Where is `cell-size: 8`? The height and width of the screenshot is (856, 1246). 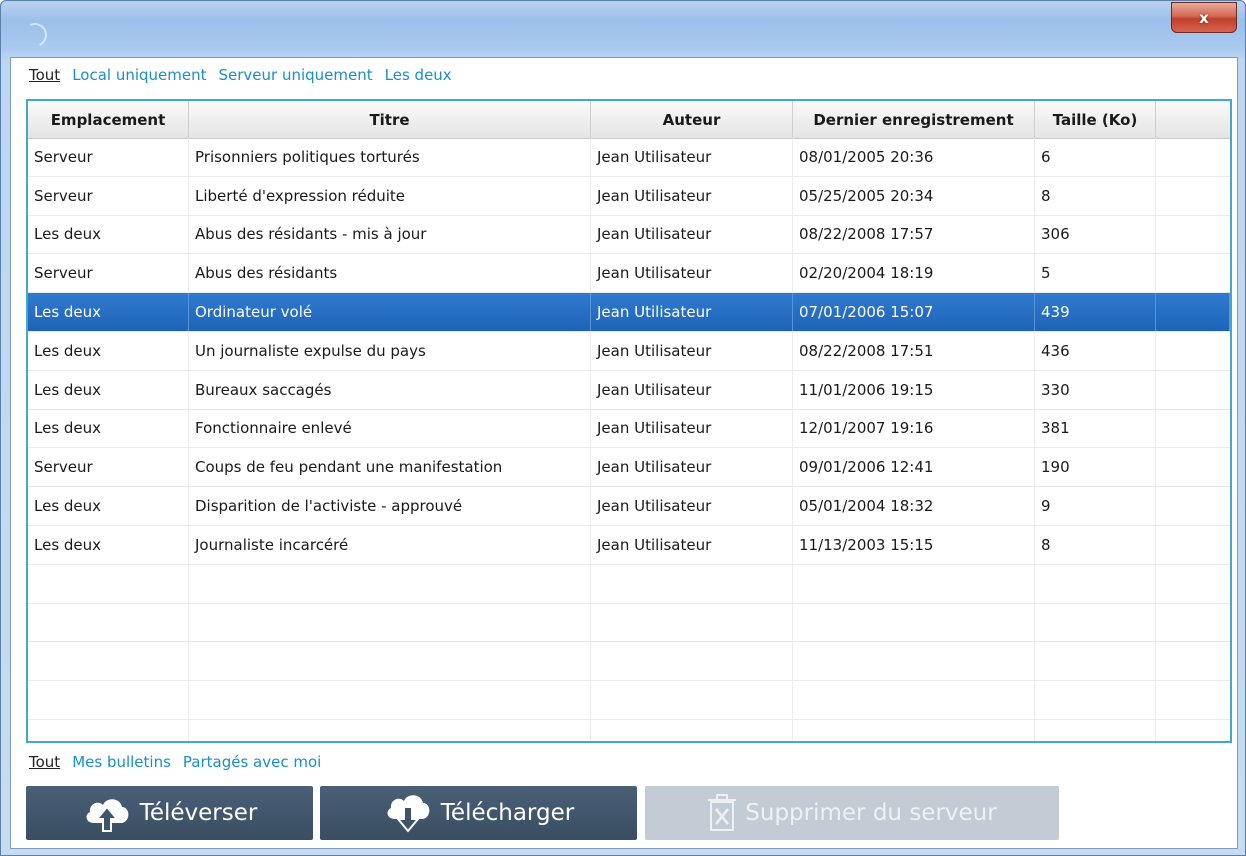
cell-size: 8 is located at coordinates (1095, 544).